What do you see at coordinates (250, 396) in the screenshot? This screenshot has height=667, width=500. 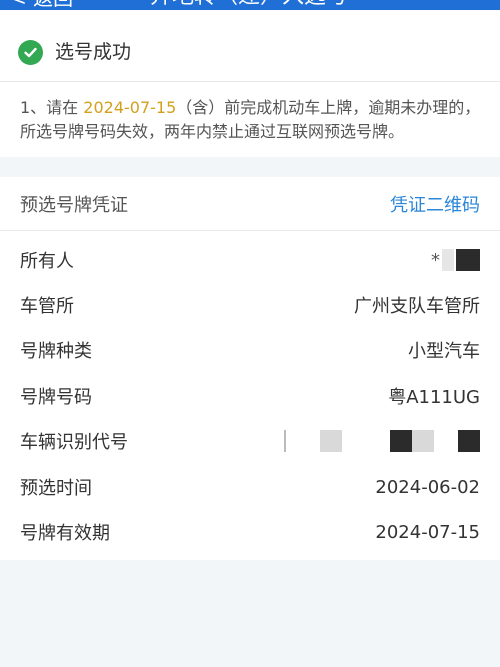 I see `detail-row-plate-number: 号牌号码 粤A111UG` at bounding box center [250, 396].